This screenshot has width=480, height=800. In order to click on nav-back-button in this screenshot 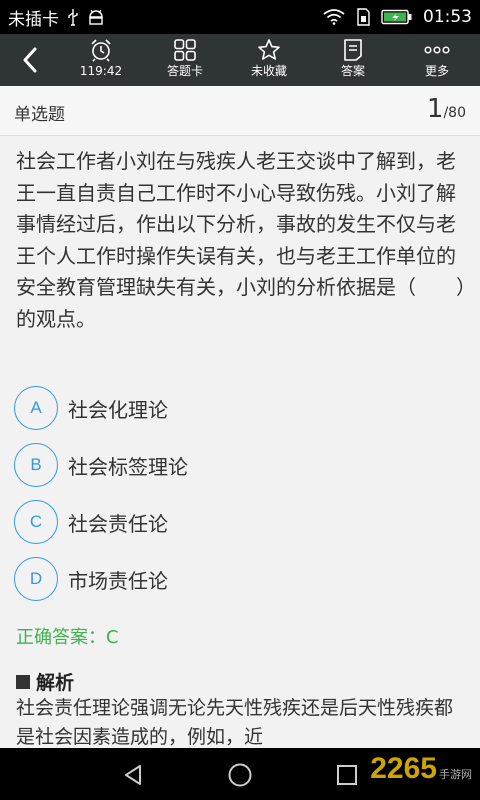, I will do `click(133, 775)`.